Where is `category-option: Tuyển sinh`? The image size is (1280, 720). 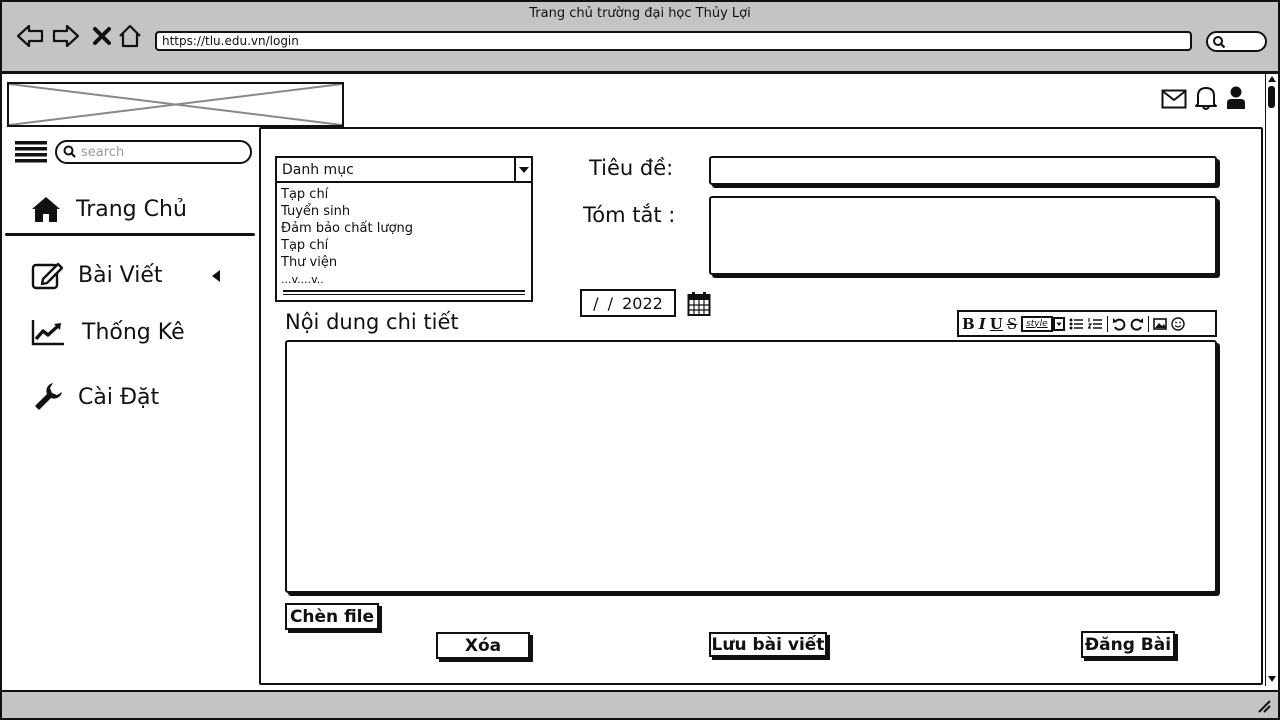 category-option: Tuyển sinh is located at coordinates (404, 211).